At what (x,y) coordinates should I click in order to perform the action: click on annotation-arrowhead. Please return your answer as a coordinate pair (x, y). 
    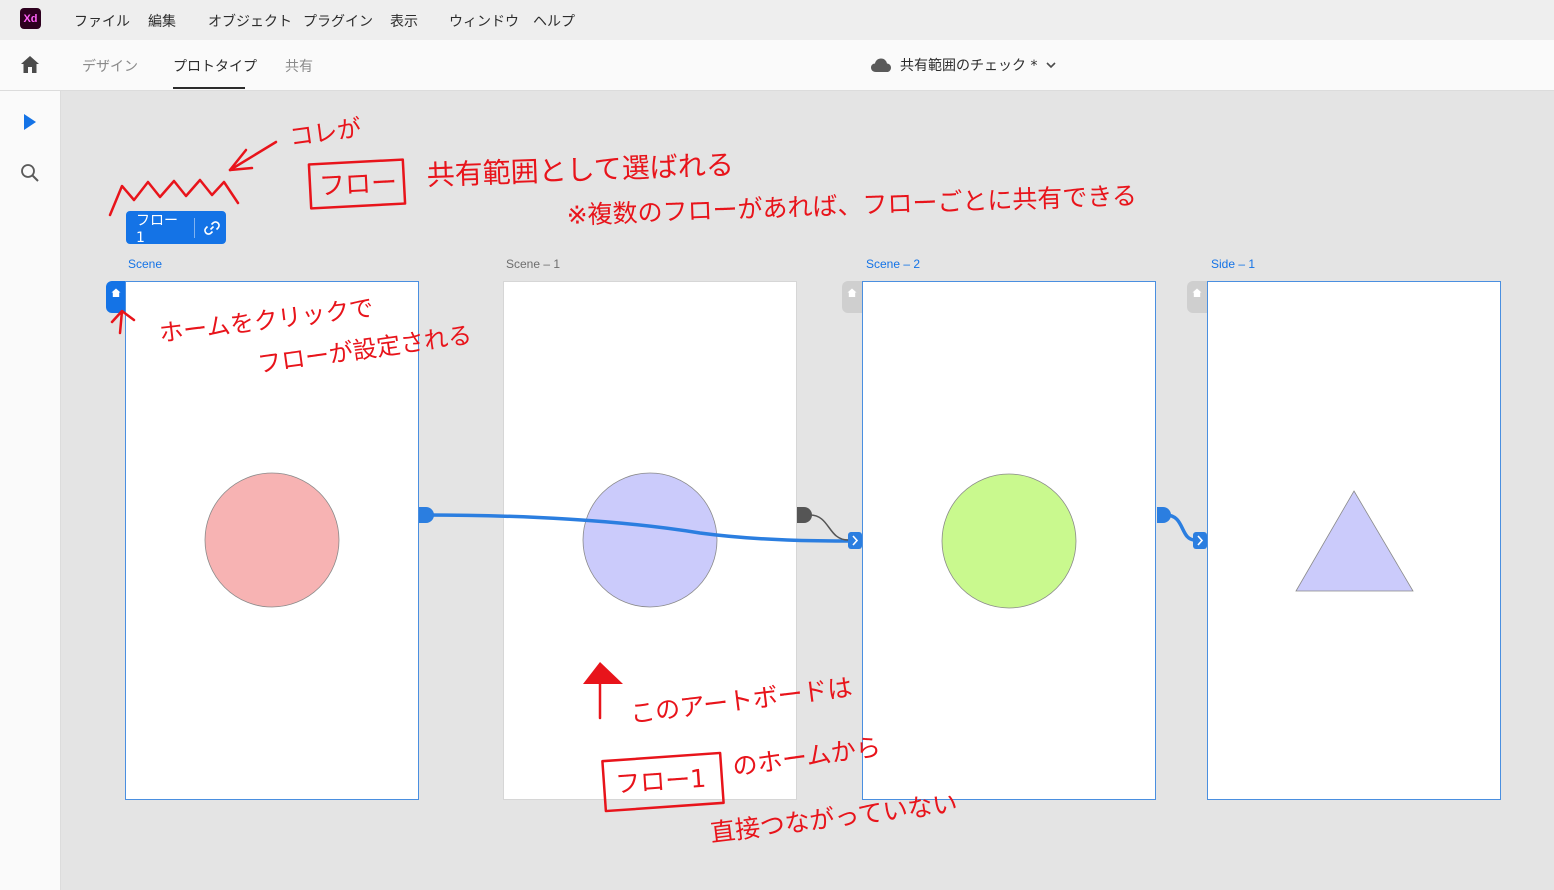
    Looking at the image, I should click on (603, 673).